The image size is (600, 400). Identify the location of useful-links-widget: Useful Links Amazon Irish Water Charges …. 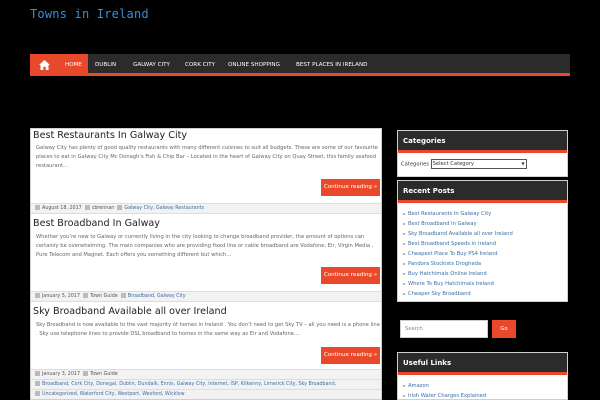
(482, 376).